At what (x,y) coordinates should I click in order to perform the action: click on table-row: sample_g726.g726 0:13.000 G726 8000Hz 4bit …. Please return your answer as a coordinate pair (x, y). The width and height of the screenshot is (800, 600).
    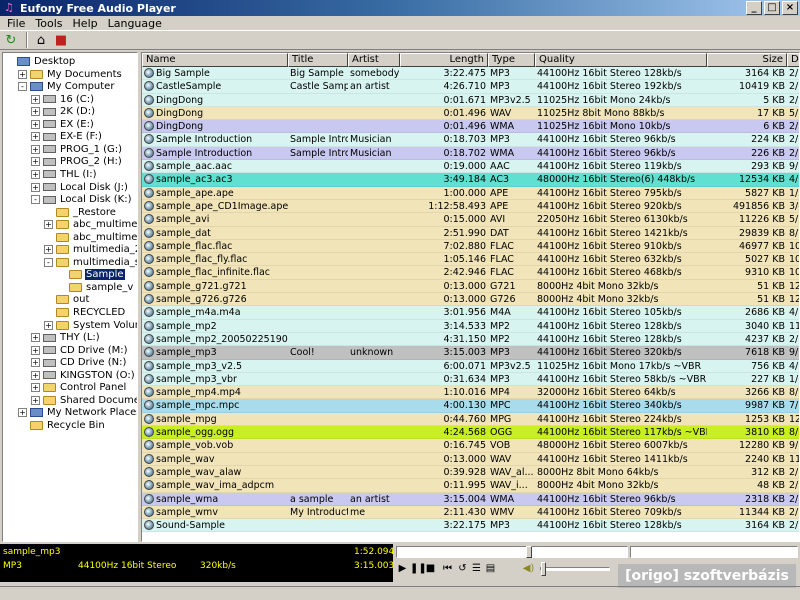
    Looking at the image, I should click on (470, 300).